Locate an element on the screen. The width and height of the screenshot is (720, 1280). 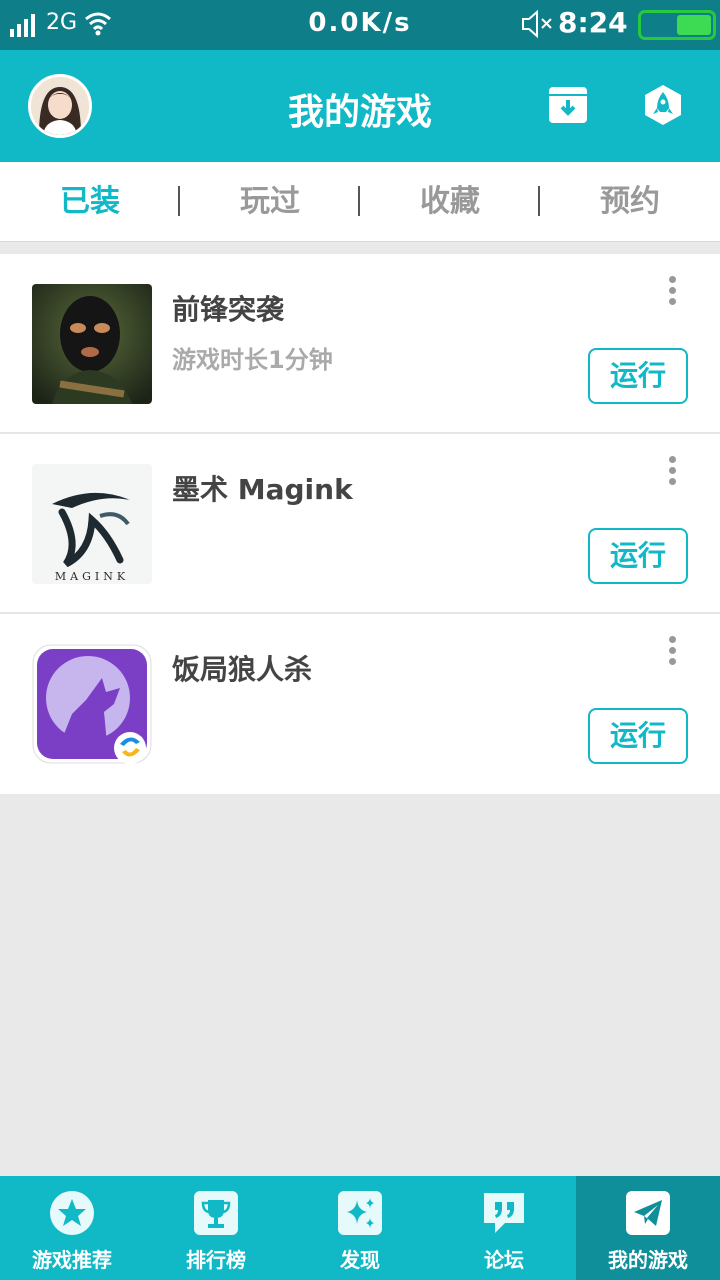
tab-bar: 已装 玩过 收藏 预约 is located at coordinates (360, 202).